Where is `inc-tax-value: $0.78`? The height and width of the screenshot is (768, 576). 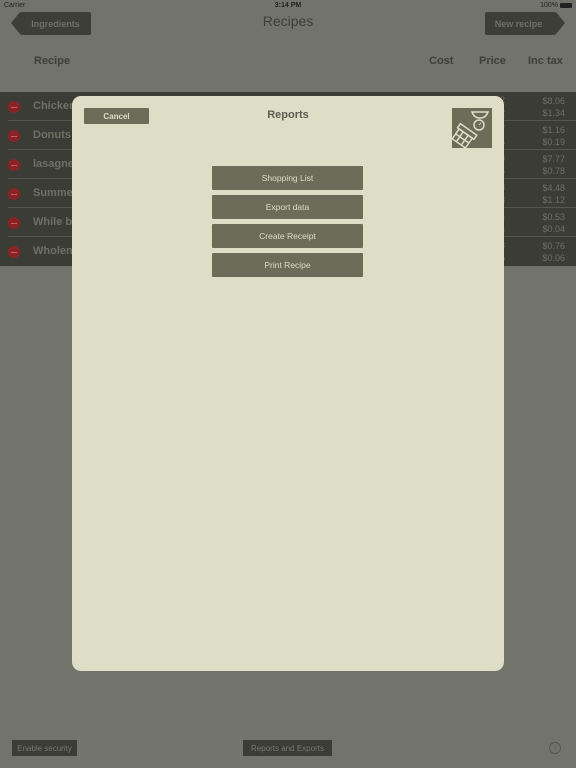 inc-tax-value: $0.78 is located at coordinates (553, 171).